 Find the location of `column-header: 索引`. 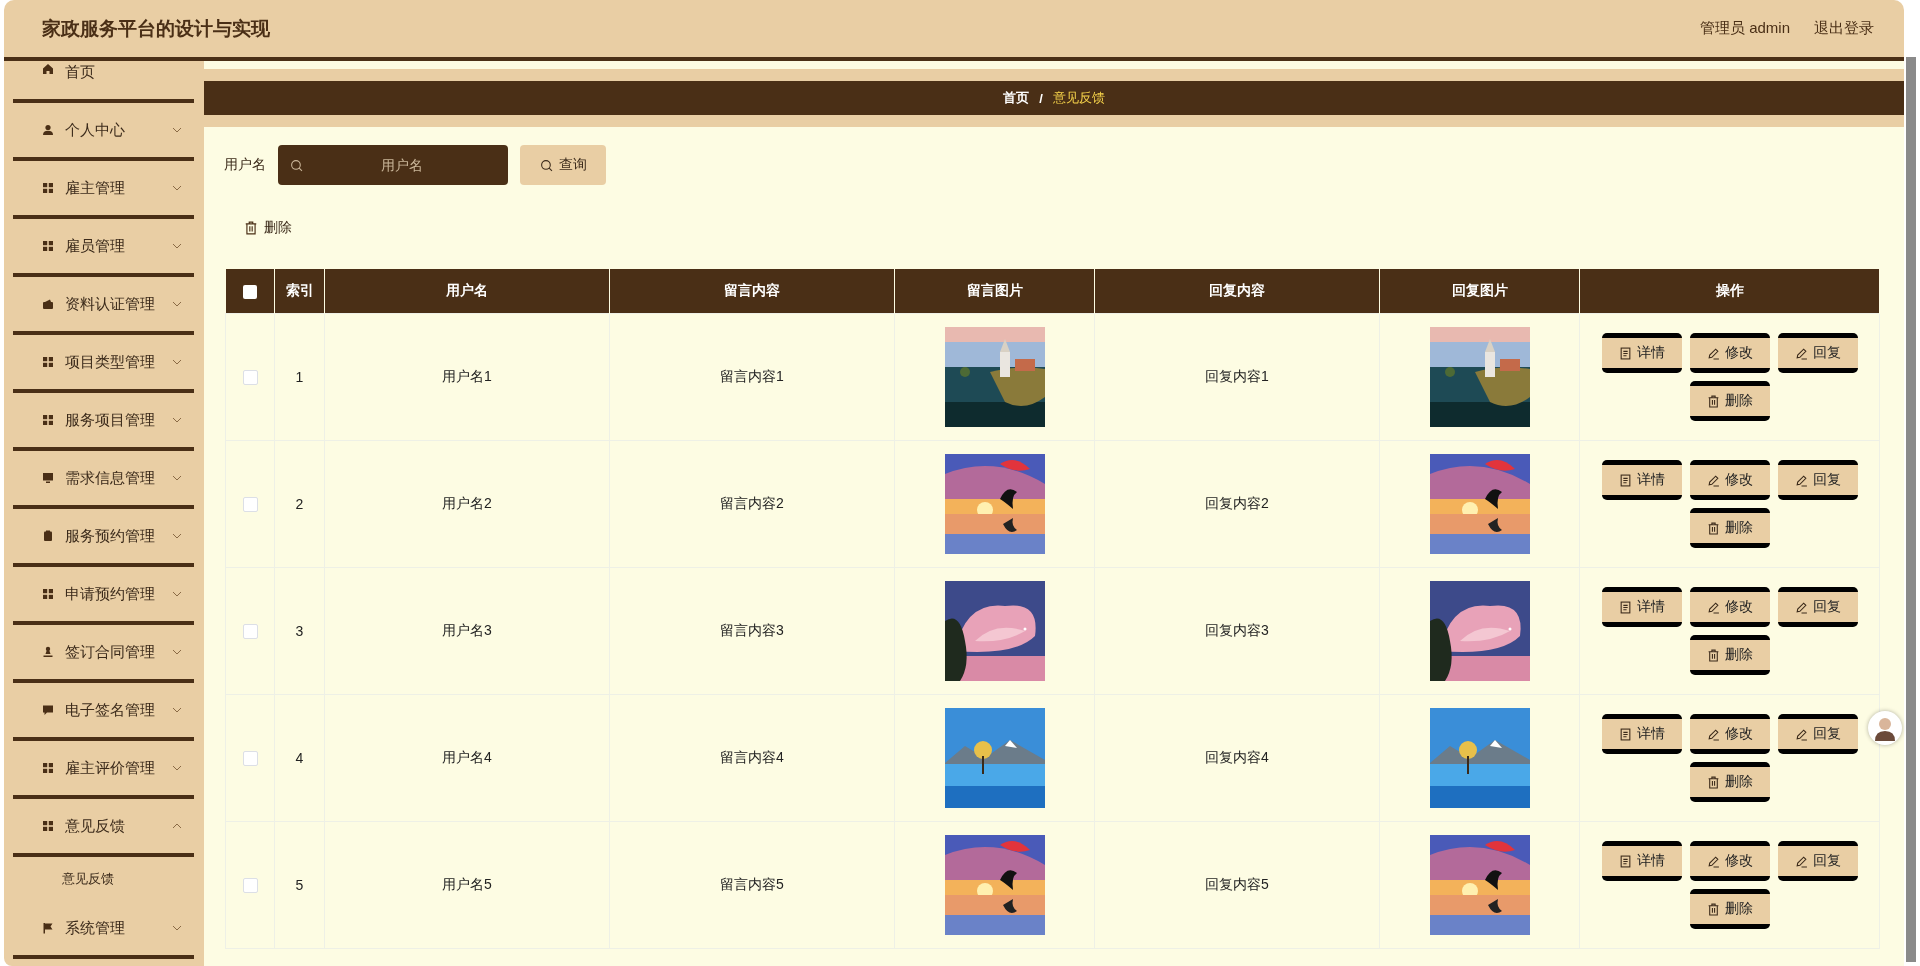

column-header: 索引 is located at coordinates (299, 291).